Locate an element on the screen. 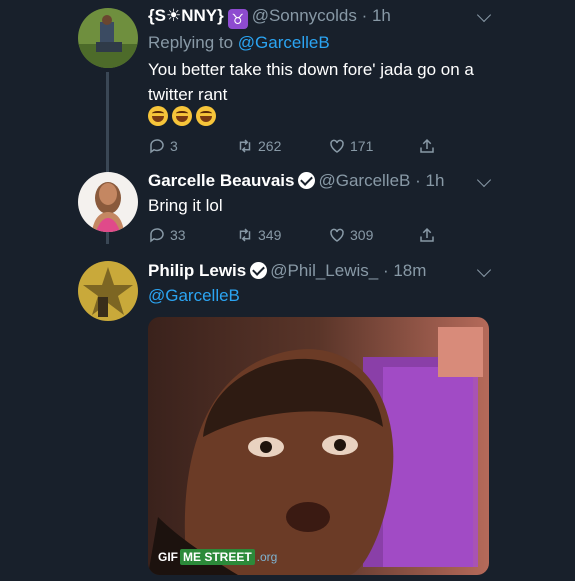 The height and width of the screenshot is (581, 575). display-name: Garcelle Beauvais is located at coordinates (221, 180).